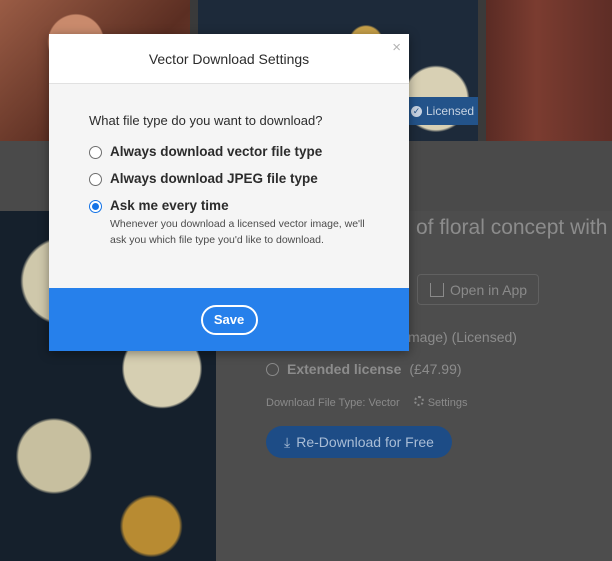 The image size is (612, 561). I want to click on close-icon: ×, so click(396, 47).